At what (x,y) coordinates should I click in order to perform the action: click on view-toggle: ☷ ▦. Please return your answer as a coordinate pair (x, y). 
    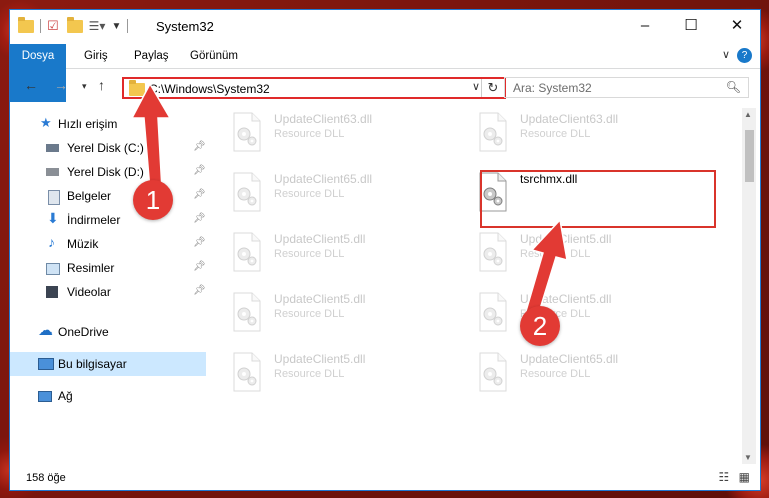
    Looking at the image, I should click on (734, 477).